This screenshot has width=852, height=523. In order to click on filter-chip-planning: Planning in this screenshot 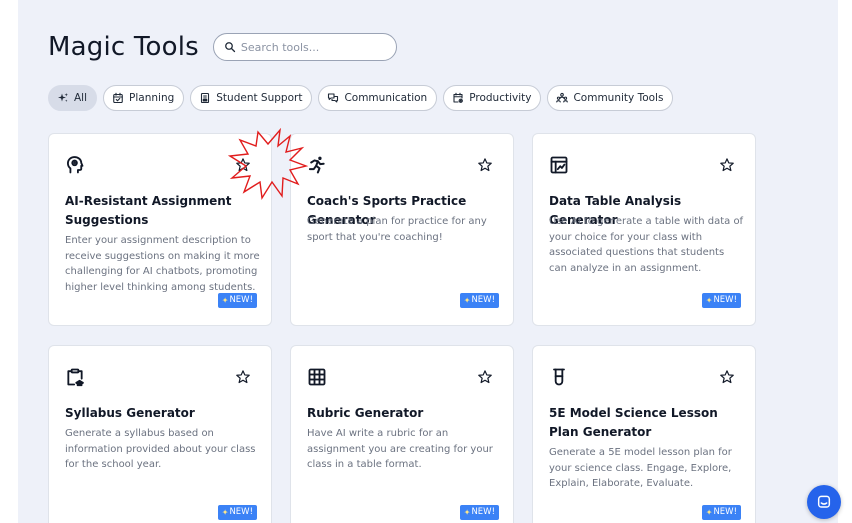, I will do `click(144, 98)`.